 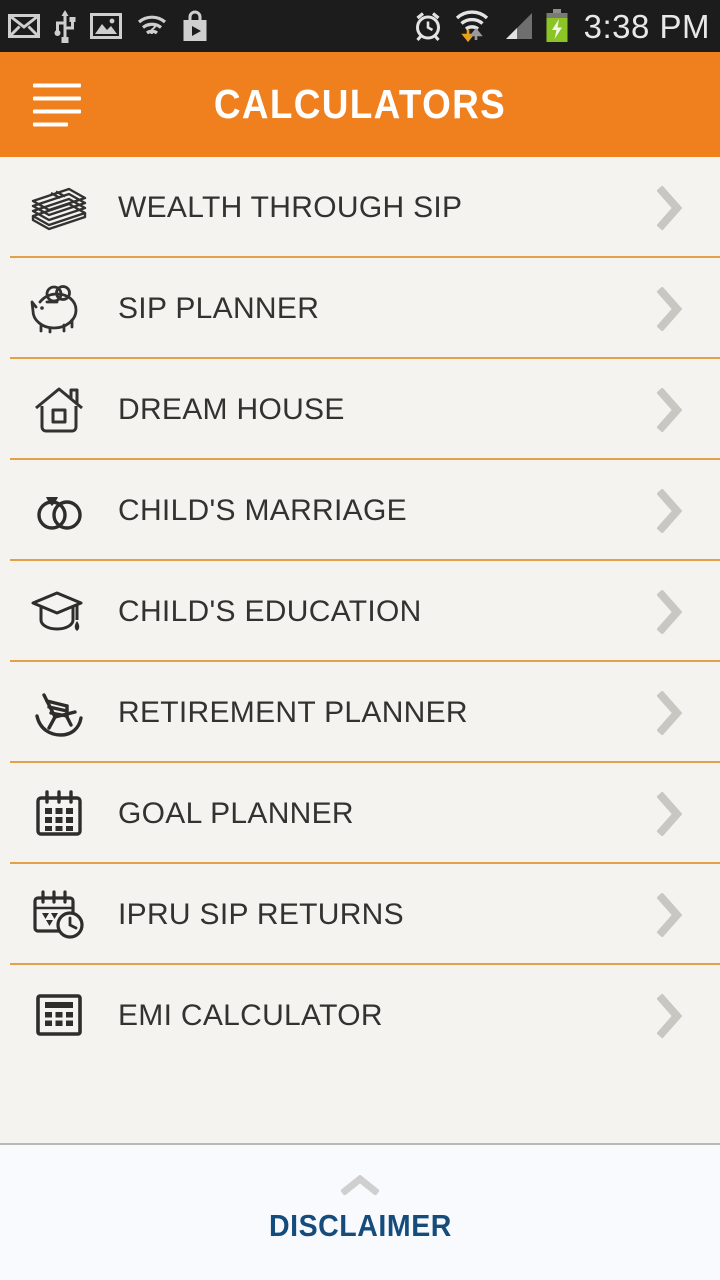 What do you see at coordinates (59, 410) in the screenshot?
I see `house-icon` at bounding box center [59, 410].